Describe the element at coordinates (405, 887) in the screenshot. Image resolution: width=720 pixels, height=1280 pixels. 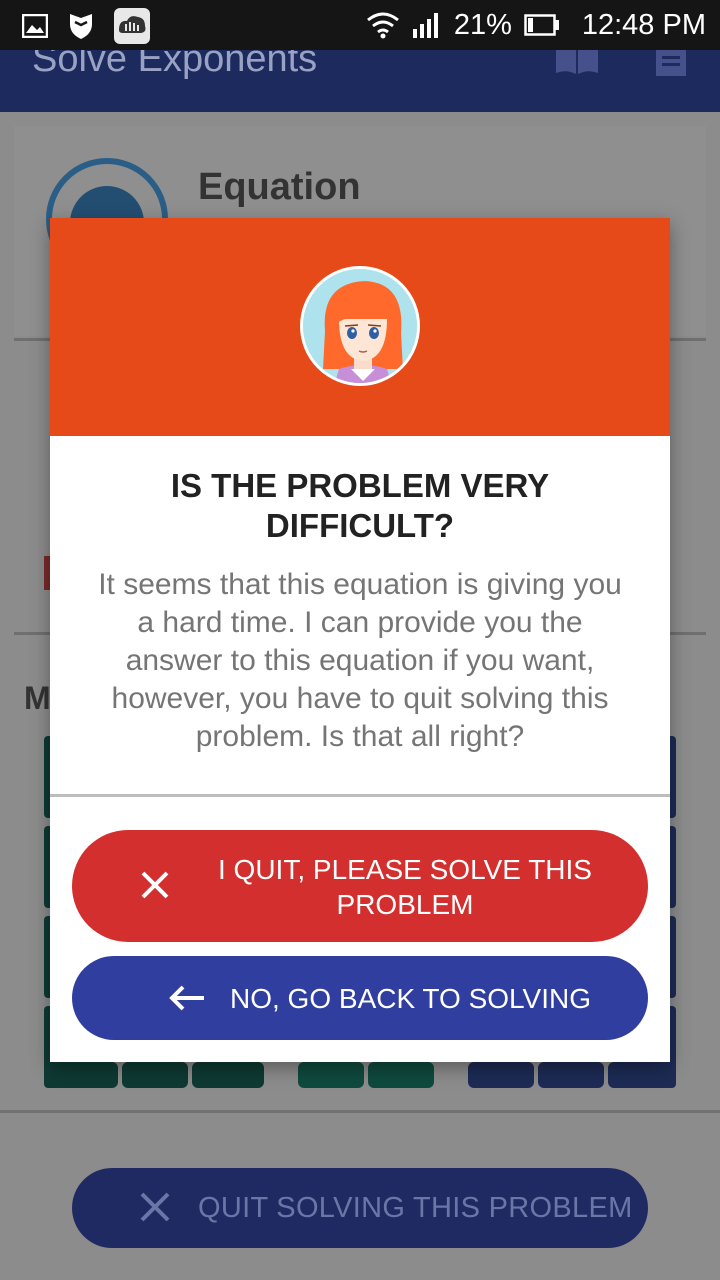
I see `quit-and-solve-label: I QUIT, PLEASE SOLVE THIS PROBLEM` at that location.